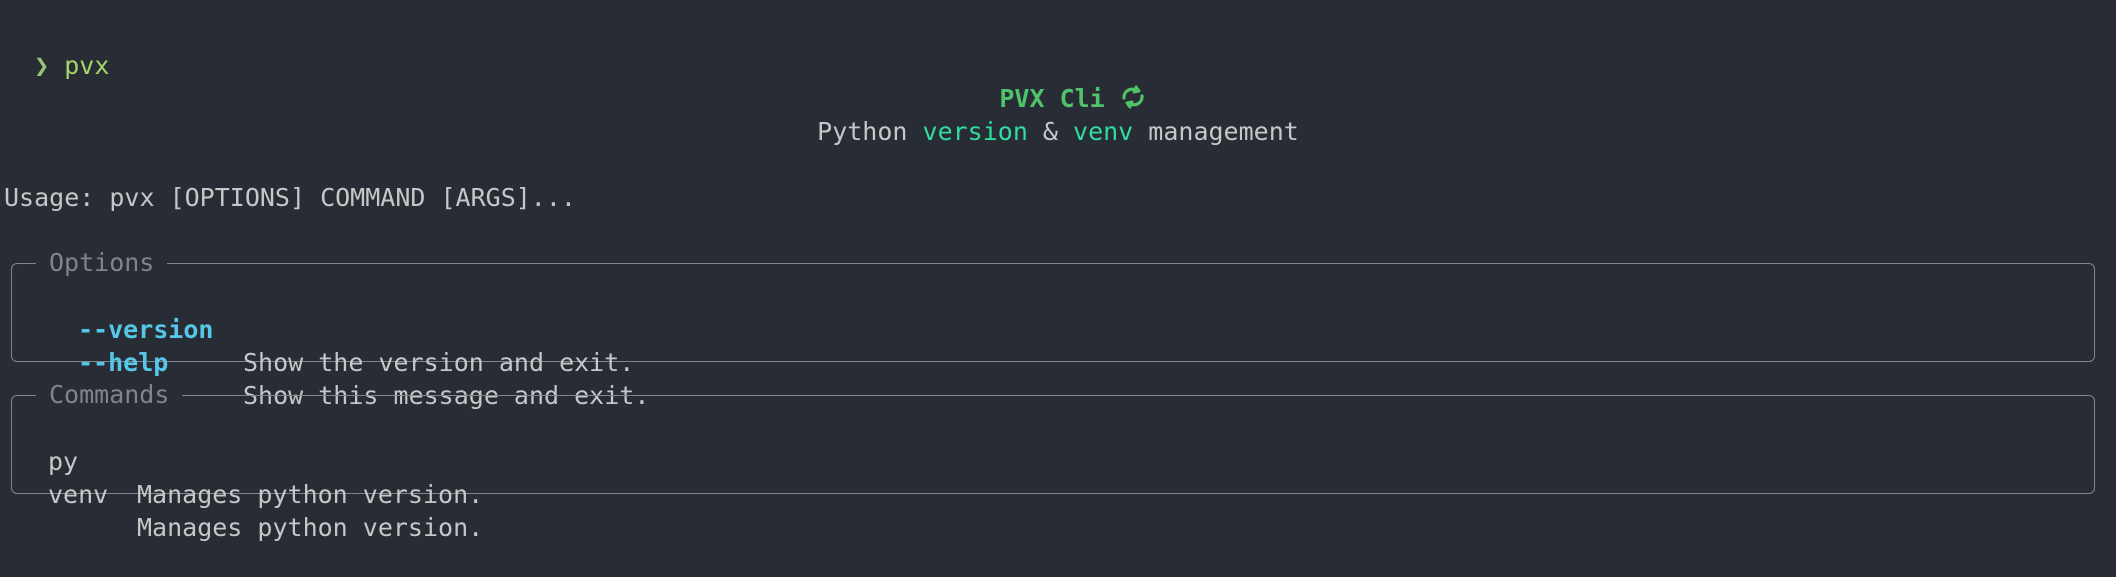 This screenshot has width=2116, height=577. Describe the element at coordinates (109, 394) in the screenshot. I see `commands-panel-title: Commands` at that location.